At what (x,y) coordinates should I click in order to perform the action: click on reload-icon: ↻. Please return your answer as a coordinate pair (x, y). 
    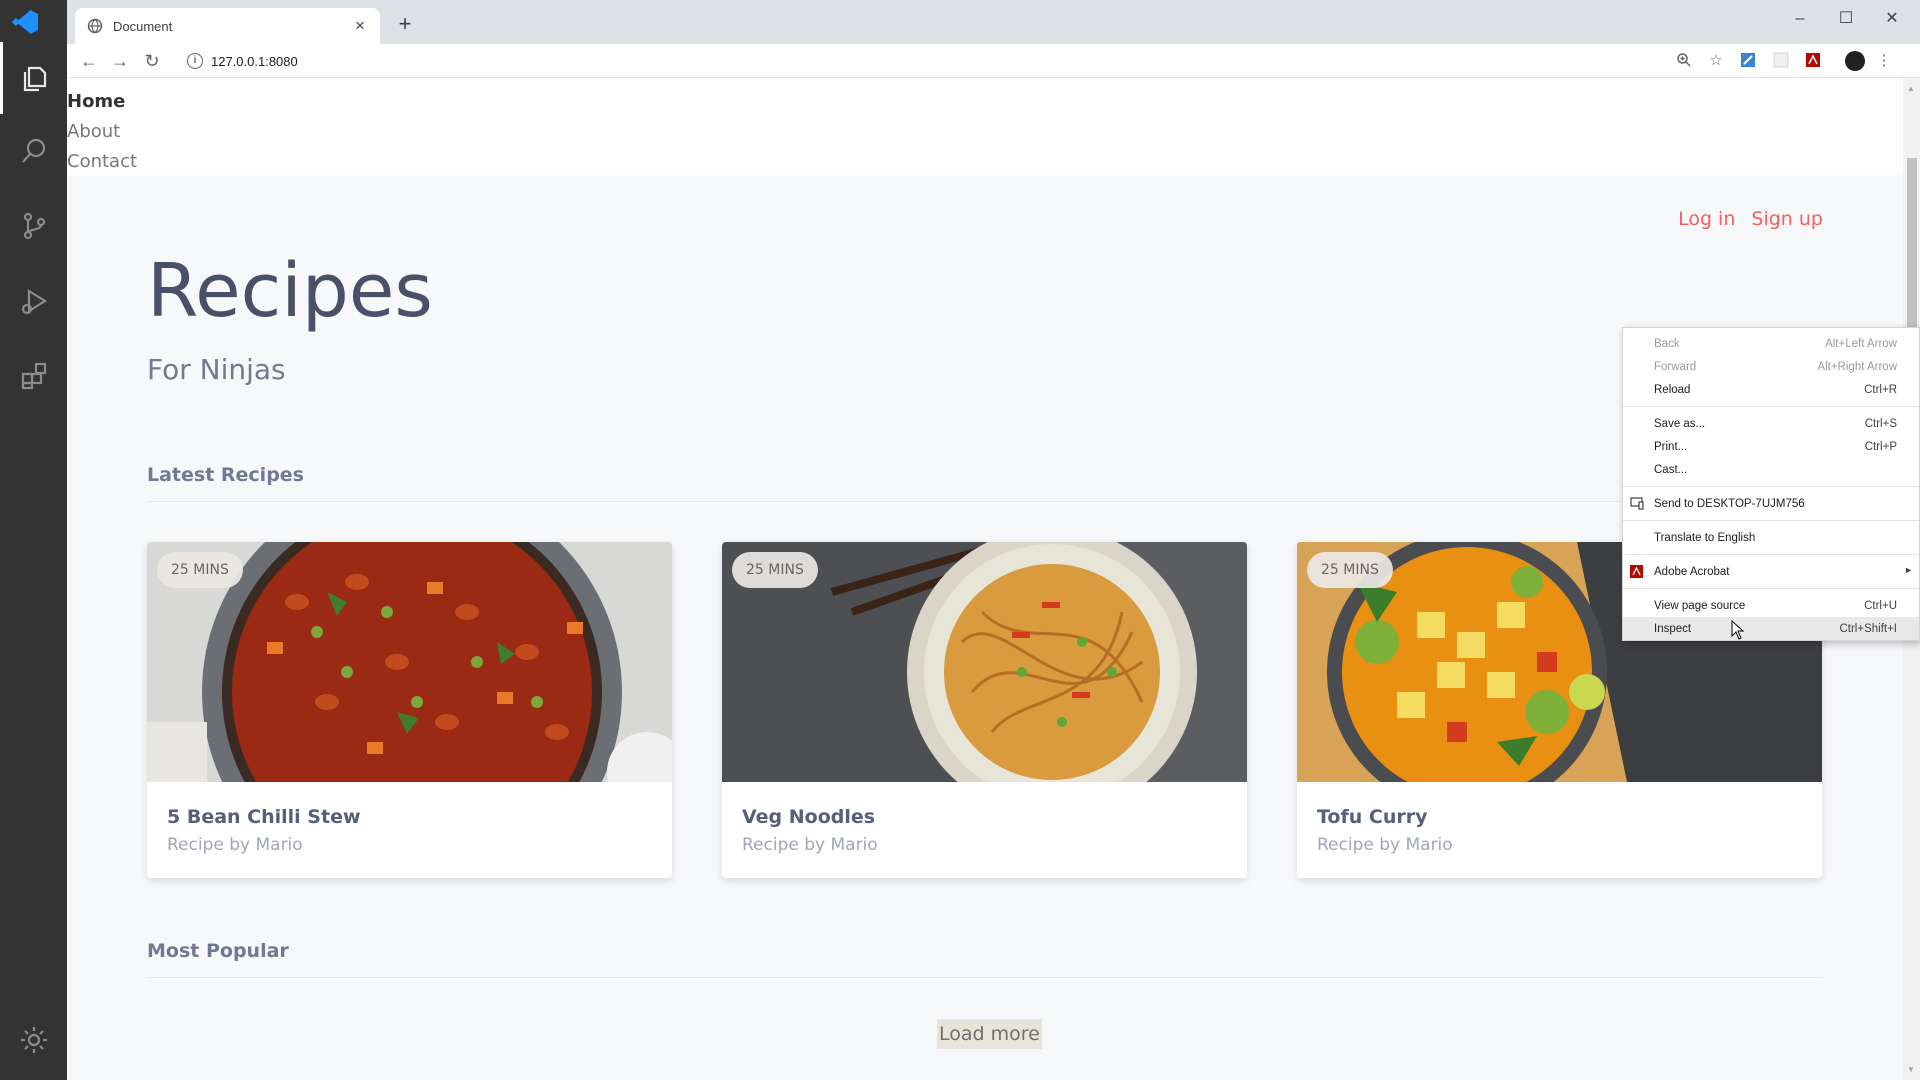
    Looking at the image, I should click on (152, 61).